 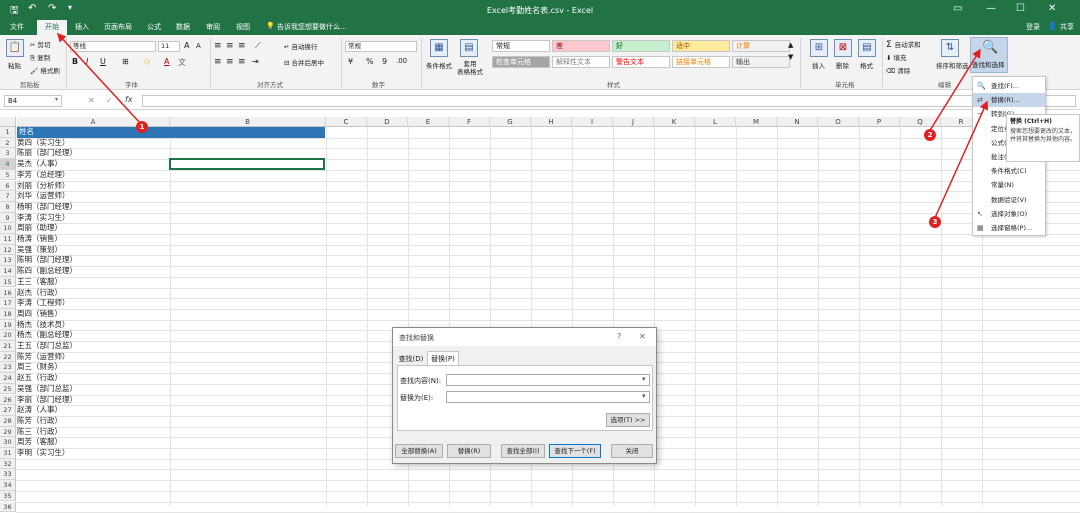 What do you see at coordinates (935, 222) in the screenshot?
I see `marker-3: 3` at bounding box center [935, 222].